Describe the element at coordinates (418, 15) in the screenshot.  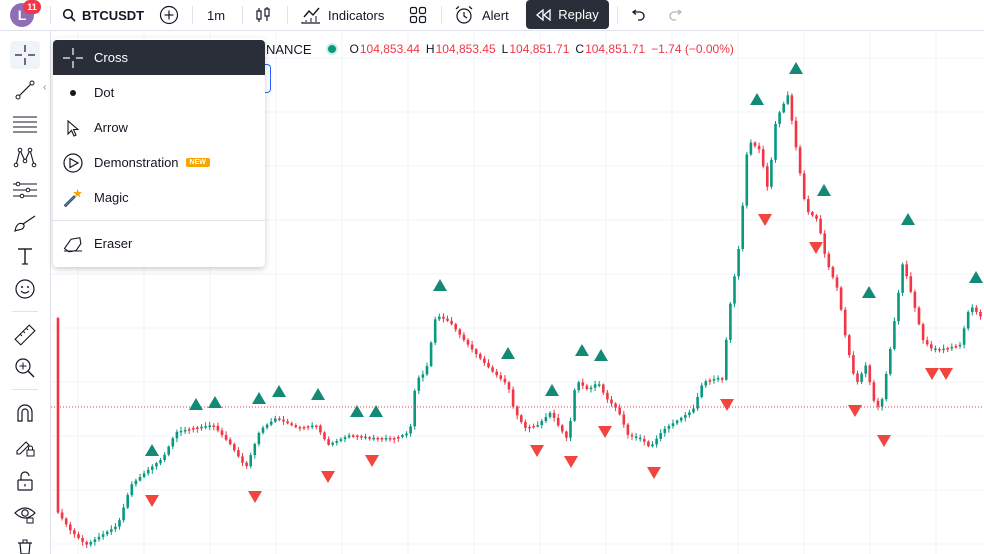
I see `layout-button` at that location.